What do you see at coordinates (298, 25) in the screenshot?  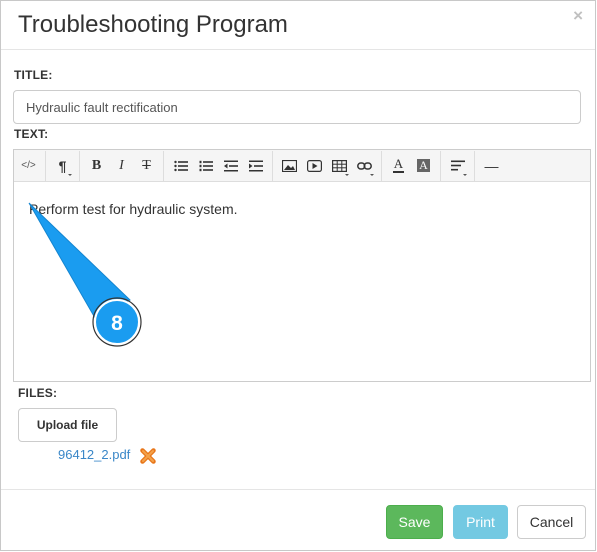 I see `dialog-header: Troubleshooting Program ×` at bounding box center [298, 25].